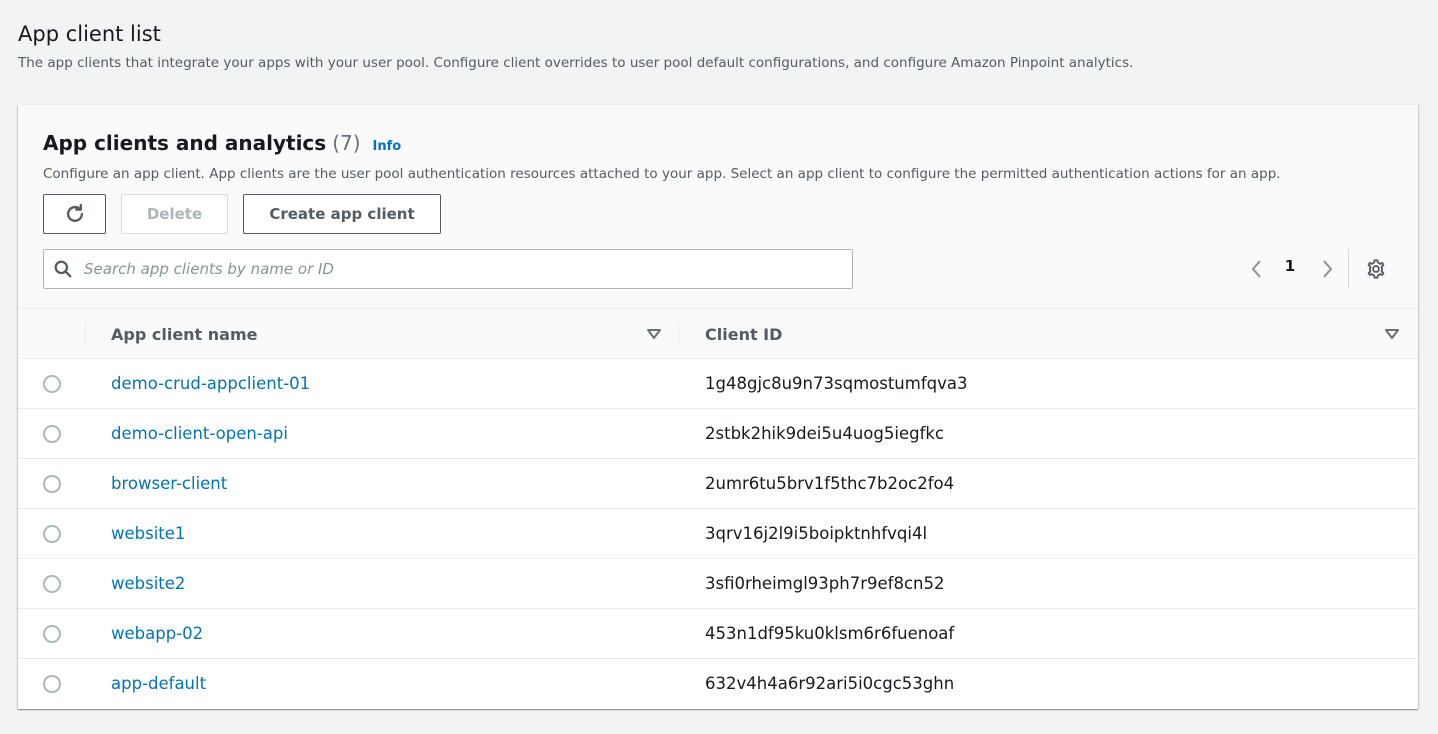  What do you see at coordinates (199, 434) in the screenshot?
I see `app-client-name-link: demo-client-open-api` at bounding box center [199, 434].